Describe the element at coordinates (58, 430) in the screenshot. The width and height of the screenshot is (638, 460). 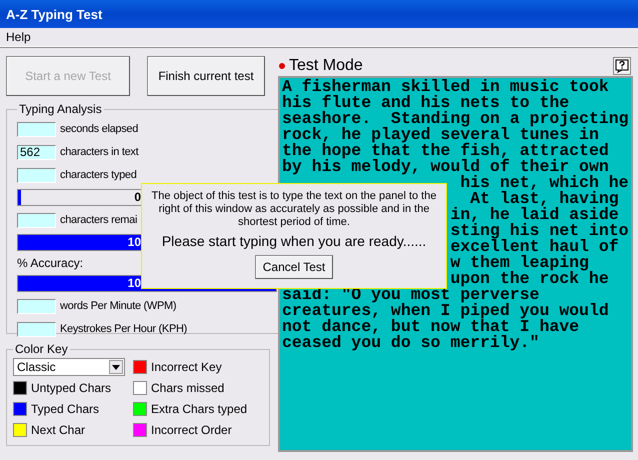
I see `color-label: Next Char` at that location.